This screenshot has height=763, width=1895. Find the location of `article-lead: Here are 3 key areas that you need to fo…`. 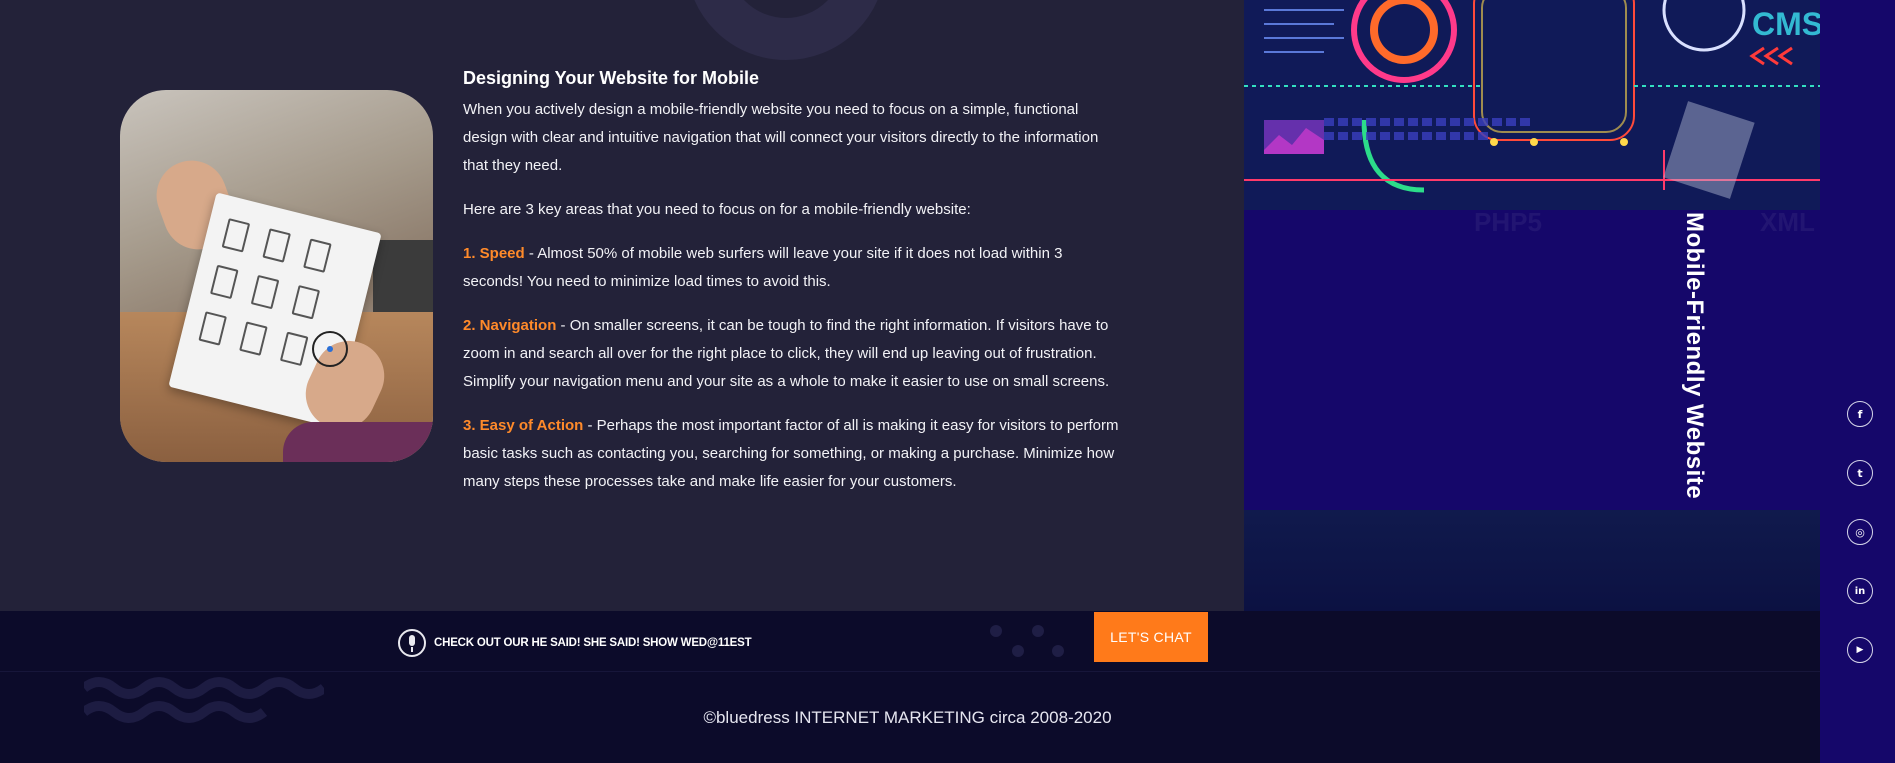

article-lead: Here are 3 key areas that you need to fo… is located at coordinates (717, 209).